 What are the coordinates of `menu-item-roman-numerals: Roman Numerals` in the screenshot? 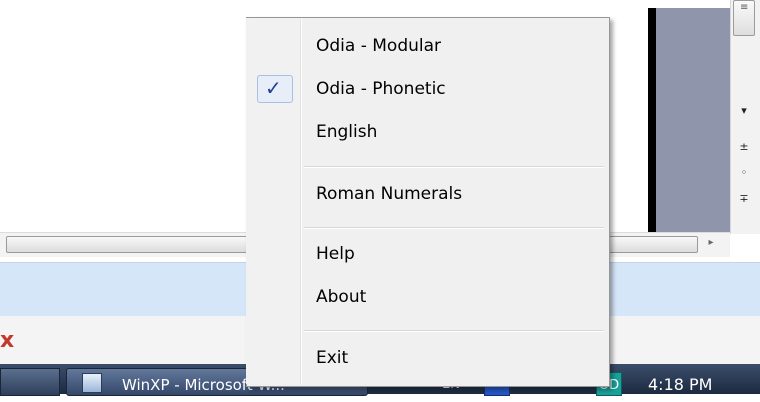 It's located at (389, 194).